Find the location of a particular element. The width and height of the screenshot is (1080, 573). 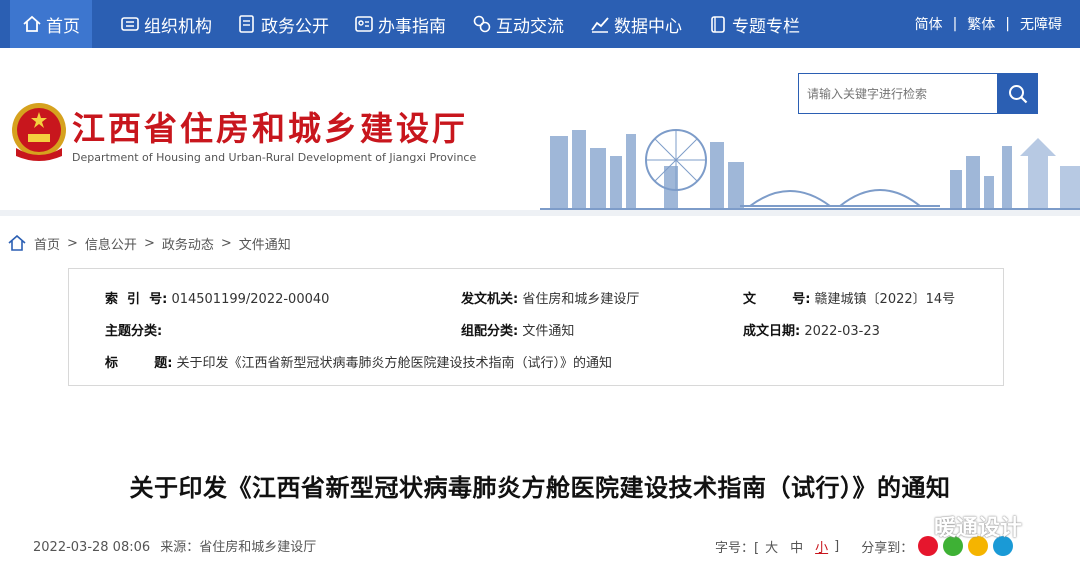

header-divider is located at coordinates (540, 213).